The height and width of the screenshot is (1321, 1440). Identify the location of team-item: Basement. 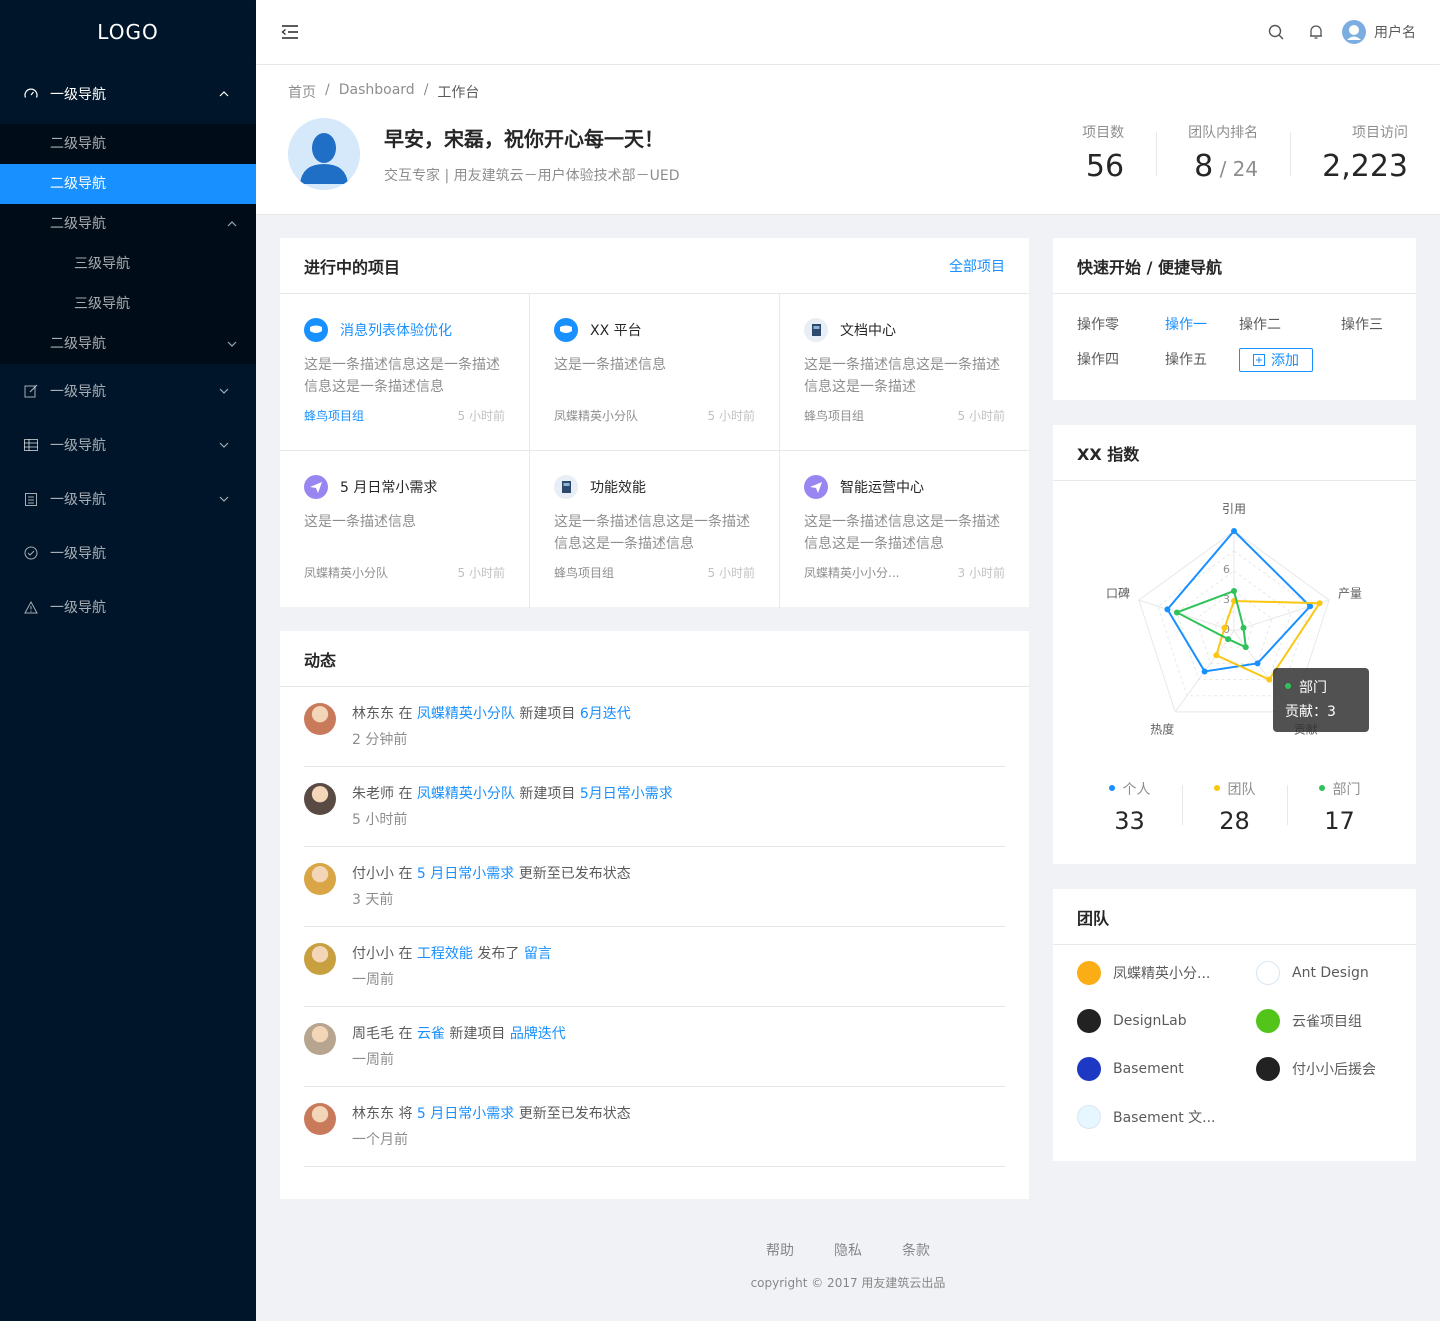
(1166, 1069).